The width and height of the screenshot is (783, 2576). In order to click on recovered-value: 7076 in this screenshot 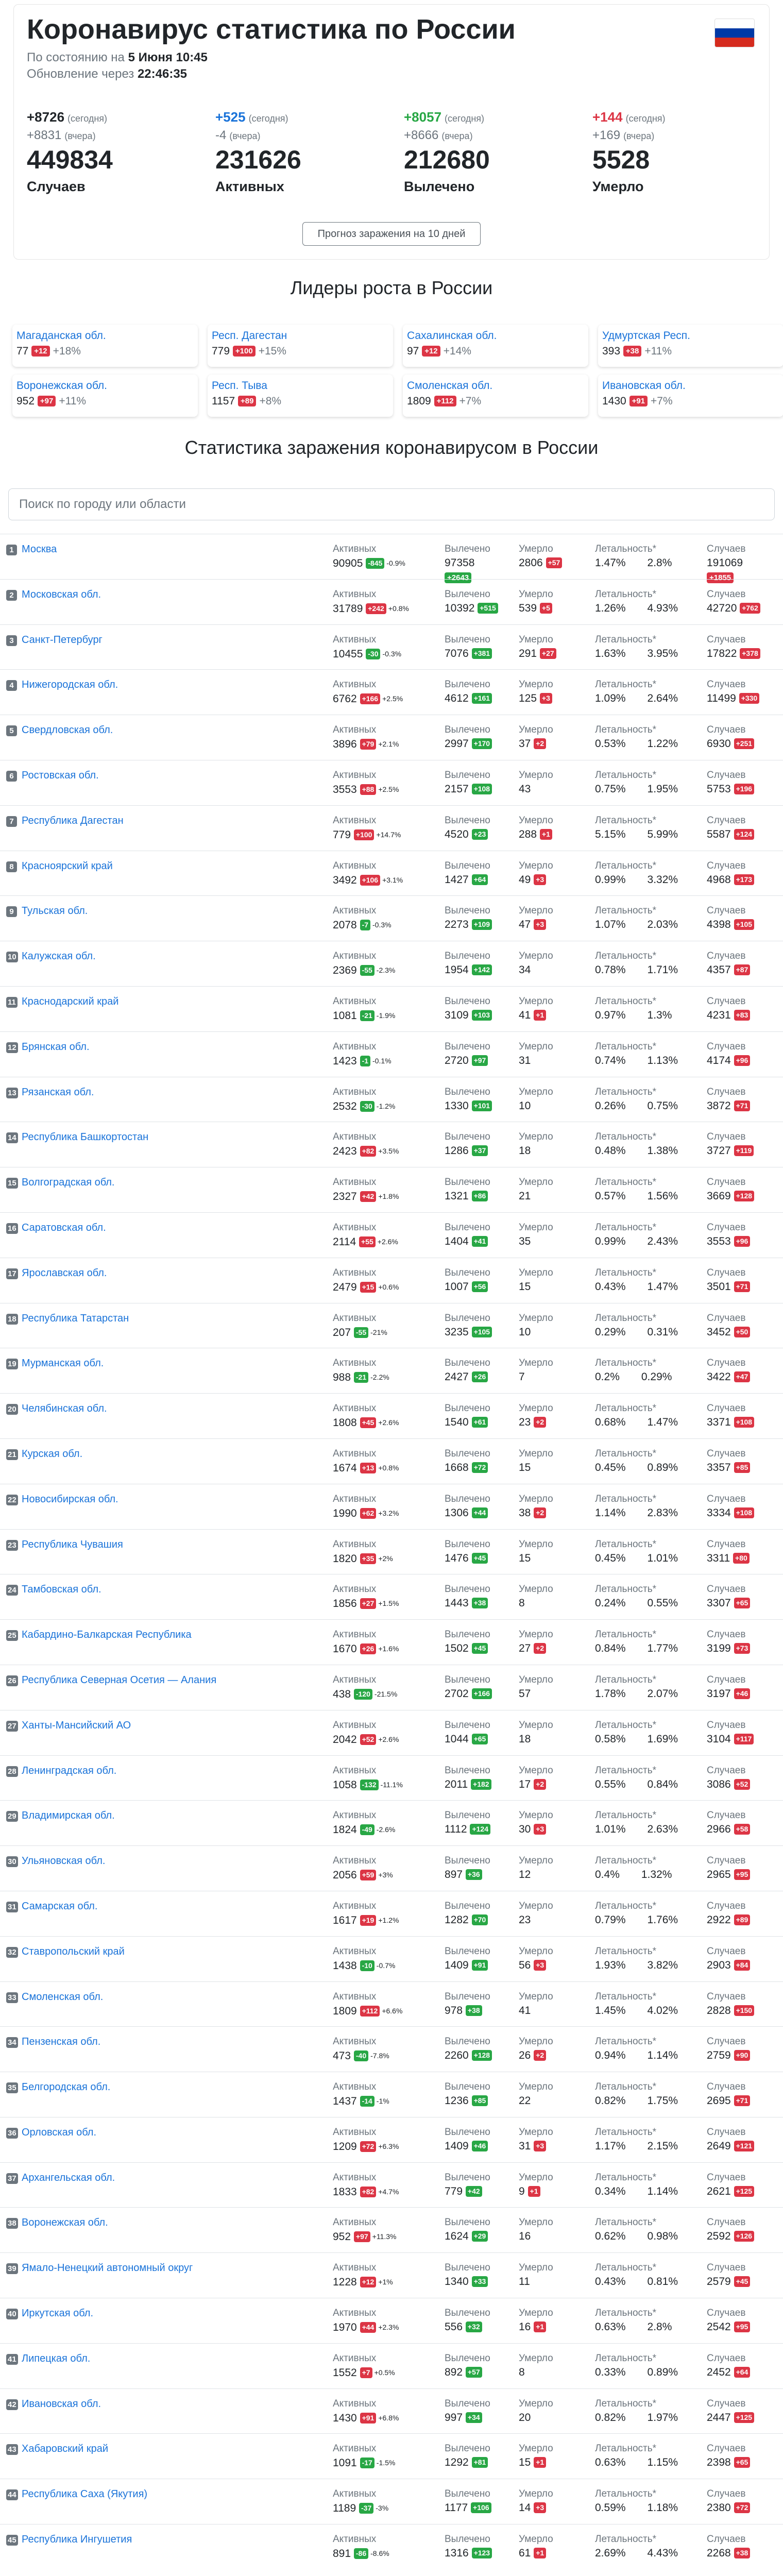, I will do `click(457, 653)`.